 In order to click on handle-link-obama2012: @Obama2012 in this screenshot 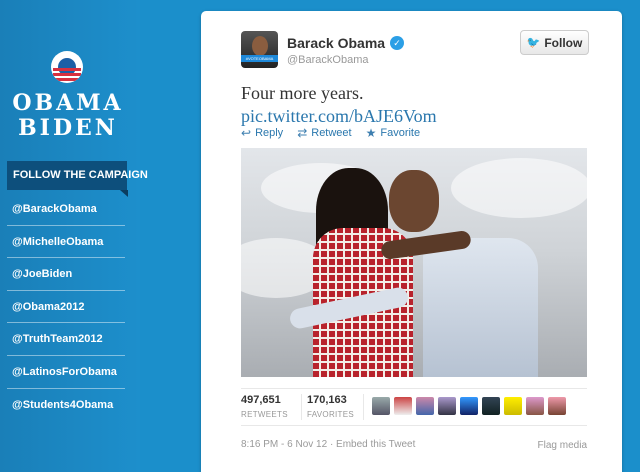, I will do `click(66, 307)`.